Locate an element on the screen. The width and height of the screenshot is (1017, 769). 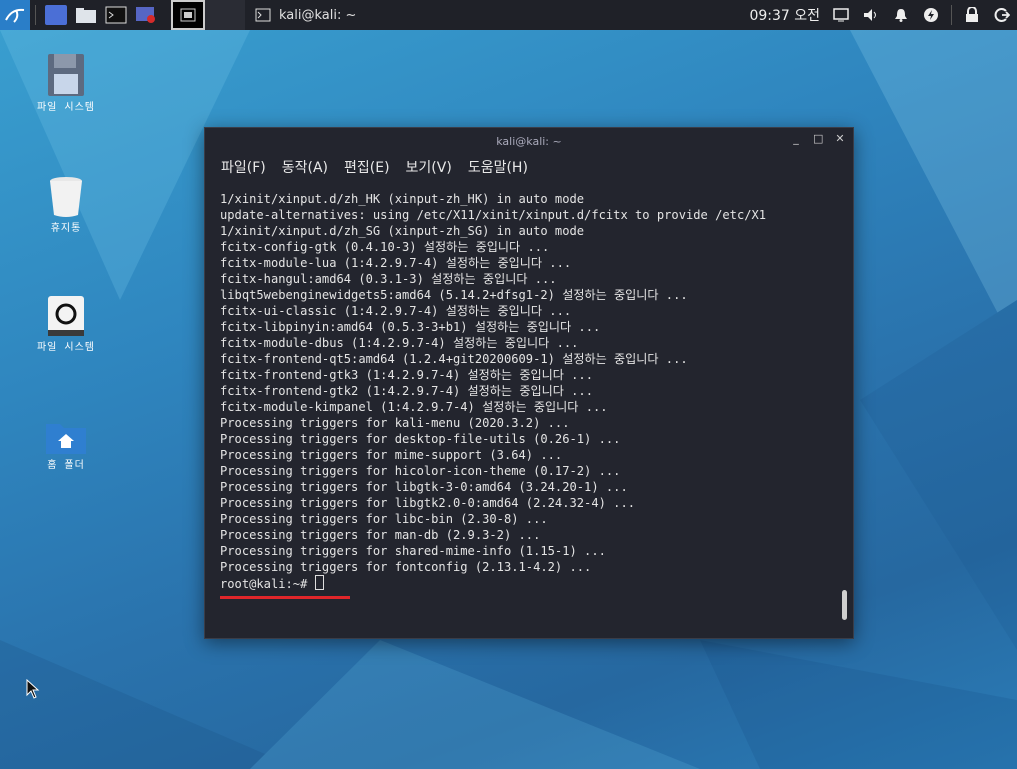
menu-view: 보기(V) is located at coordinates (429, 167).